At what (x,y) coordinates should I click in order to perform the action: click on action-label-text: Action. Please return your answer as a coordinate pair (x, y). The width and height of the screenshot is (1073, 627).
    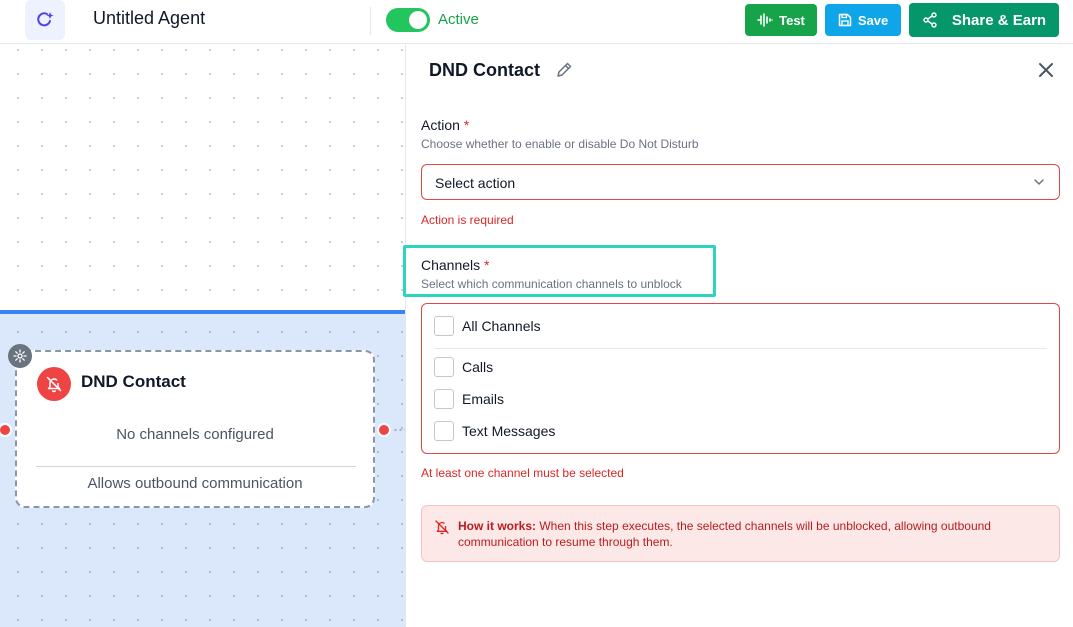
    Looking at the image, I should click on (440, 125).